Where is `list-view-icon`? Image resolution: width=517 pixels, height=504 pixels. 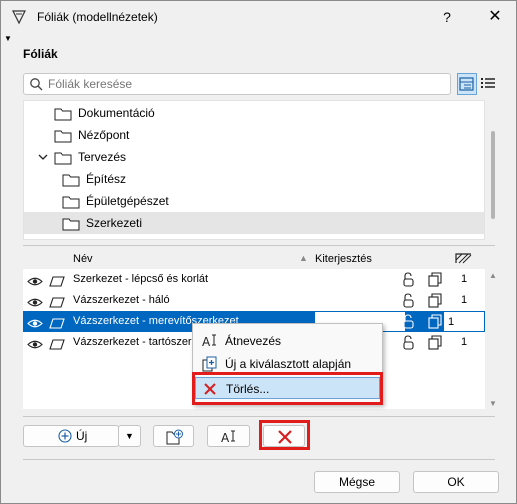 list-view-icon is located at coordinates (488, 83).